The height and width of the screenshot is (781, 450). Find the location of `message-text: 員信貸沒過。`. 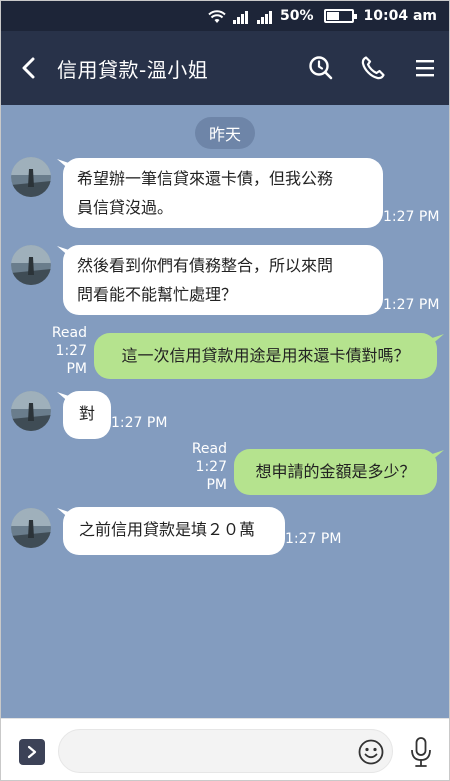

message-text: 員信貸沒過。 is located at coordinates (125, 207).